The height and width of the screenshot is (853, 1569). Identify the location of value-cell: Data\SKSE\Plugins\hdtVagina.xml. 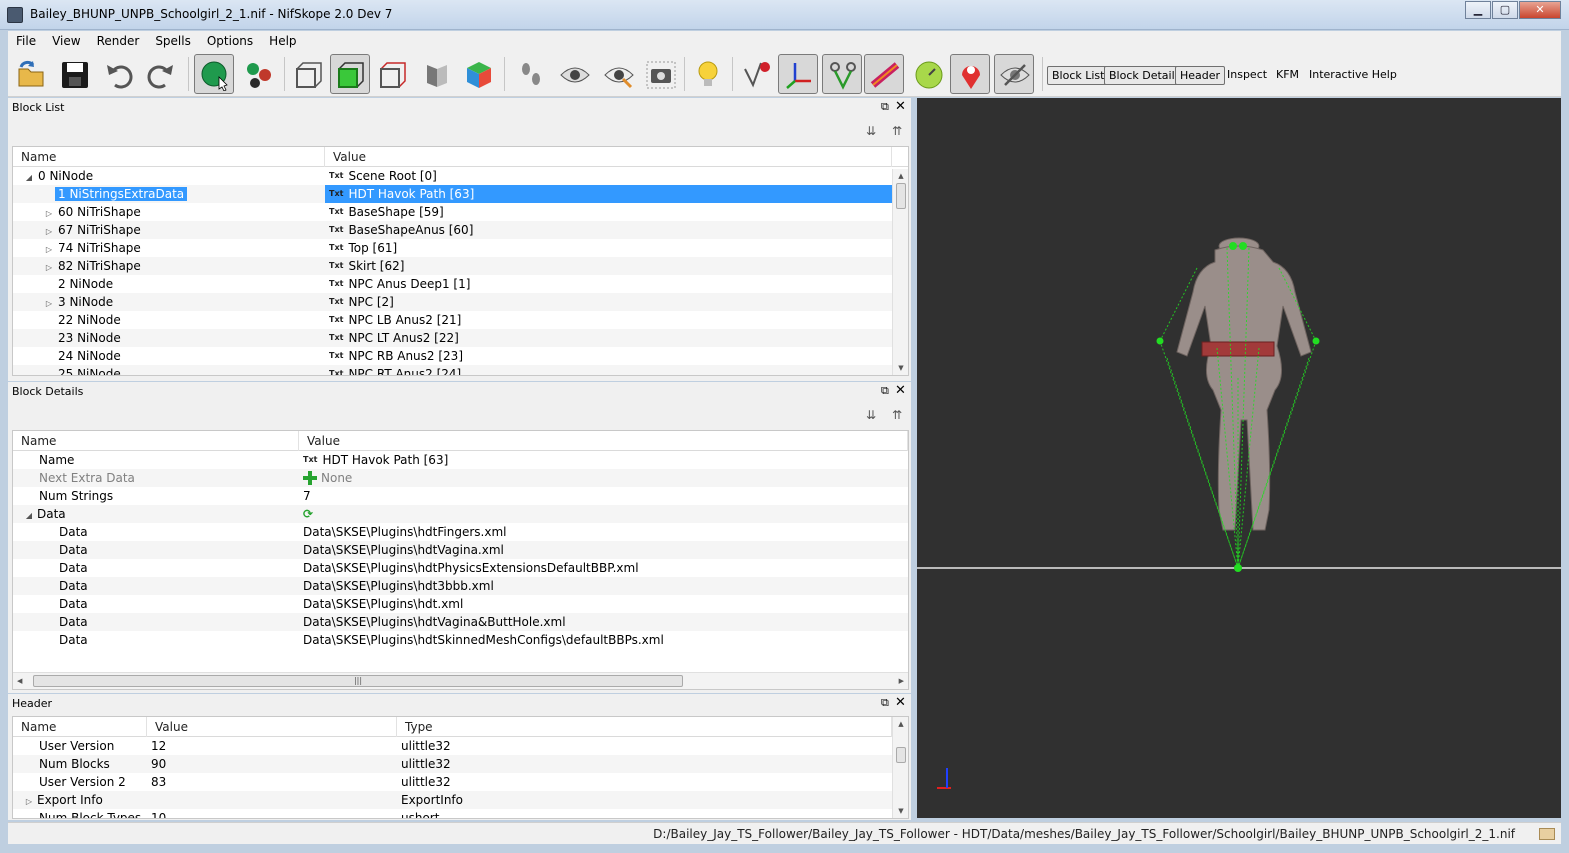
(603, 550).